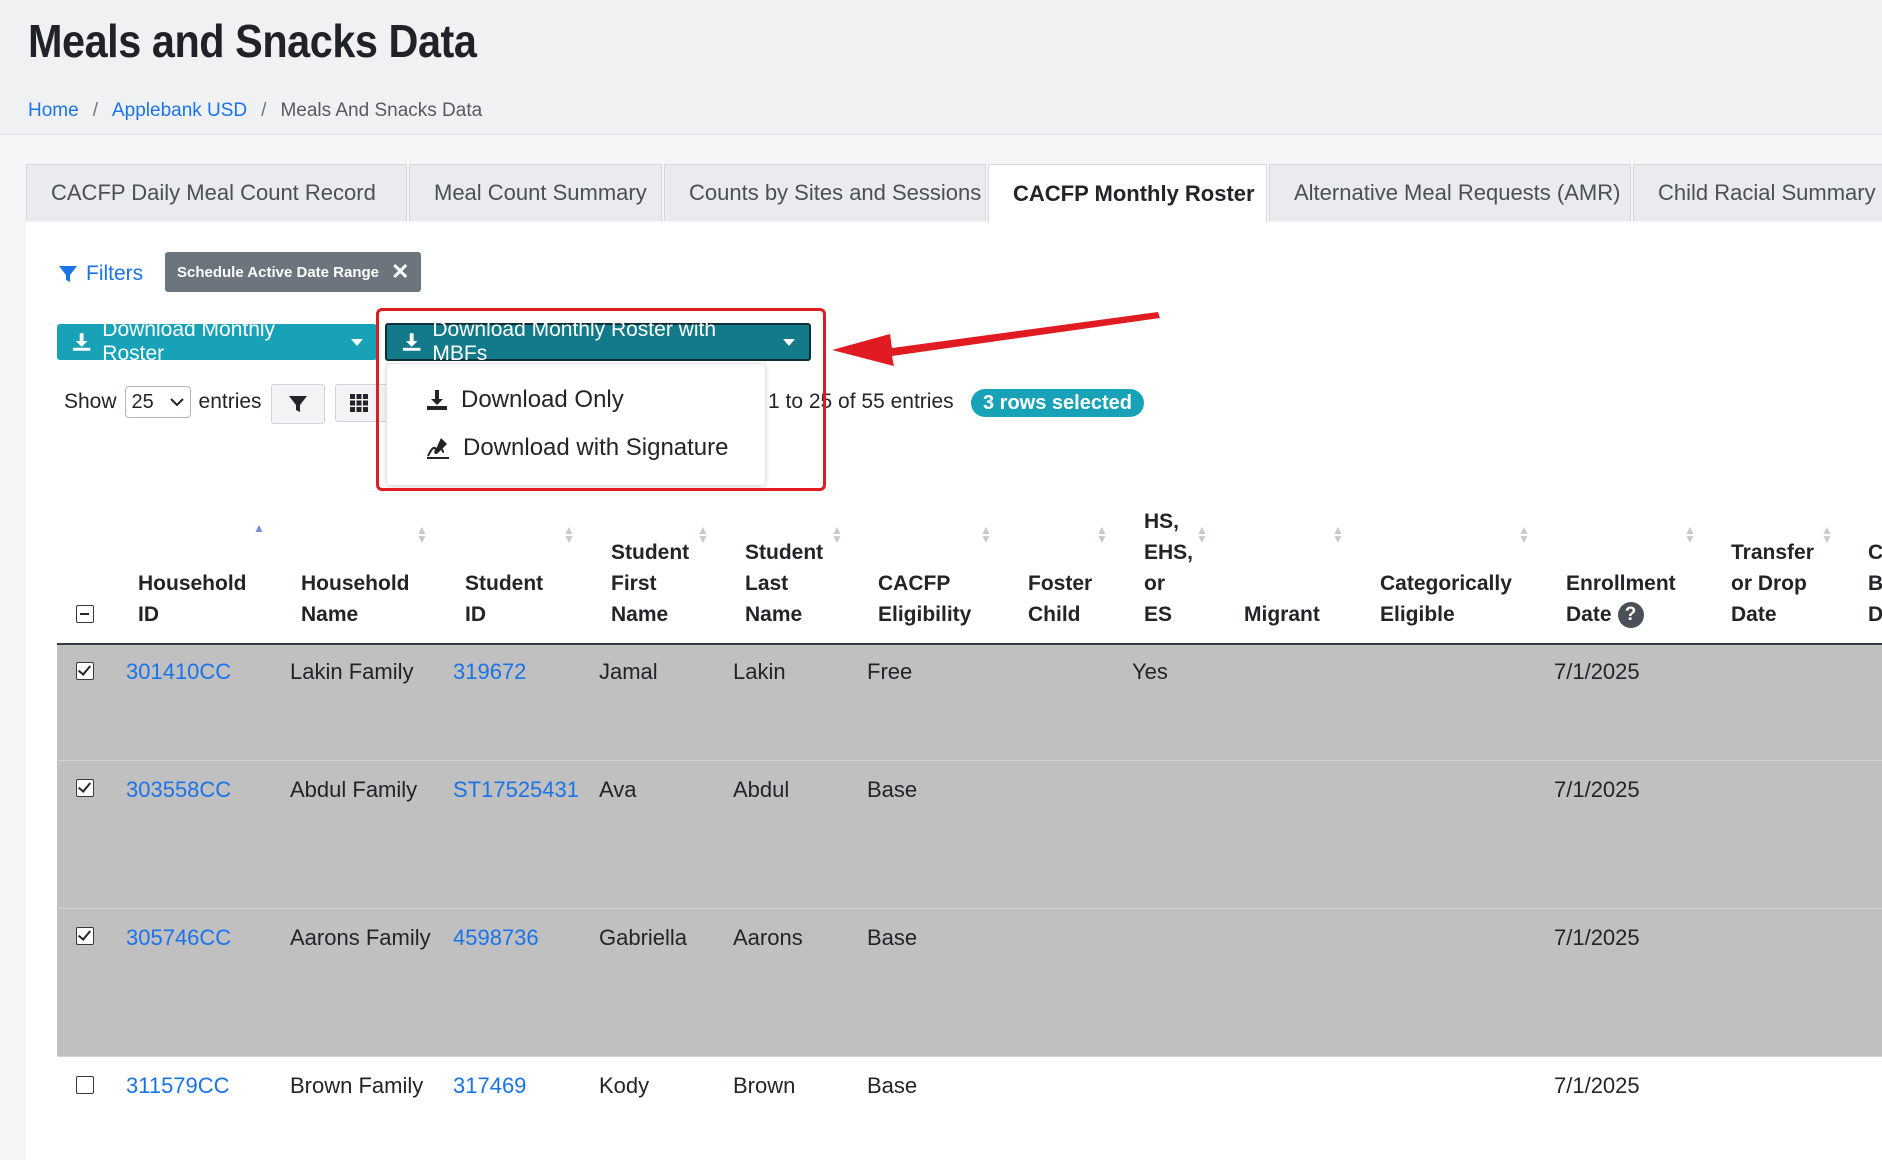 The width and height of the screenshot is (1882, 1161). Describe the element at coordinates (924, 599) in the screenshot. I see `column-header-cacfp-eligibility: CACFP Eligibility` at that location.